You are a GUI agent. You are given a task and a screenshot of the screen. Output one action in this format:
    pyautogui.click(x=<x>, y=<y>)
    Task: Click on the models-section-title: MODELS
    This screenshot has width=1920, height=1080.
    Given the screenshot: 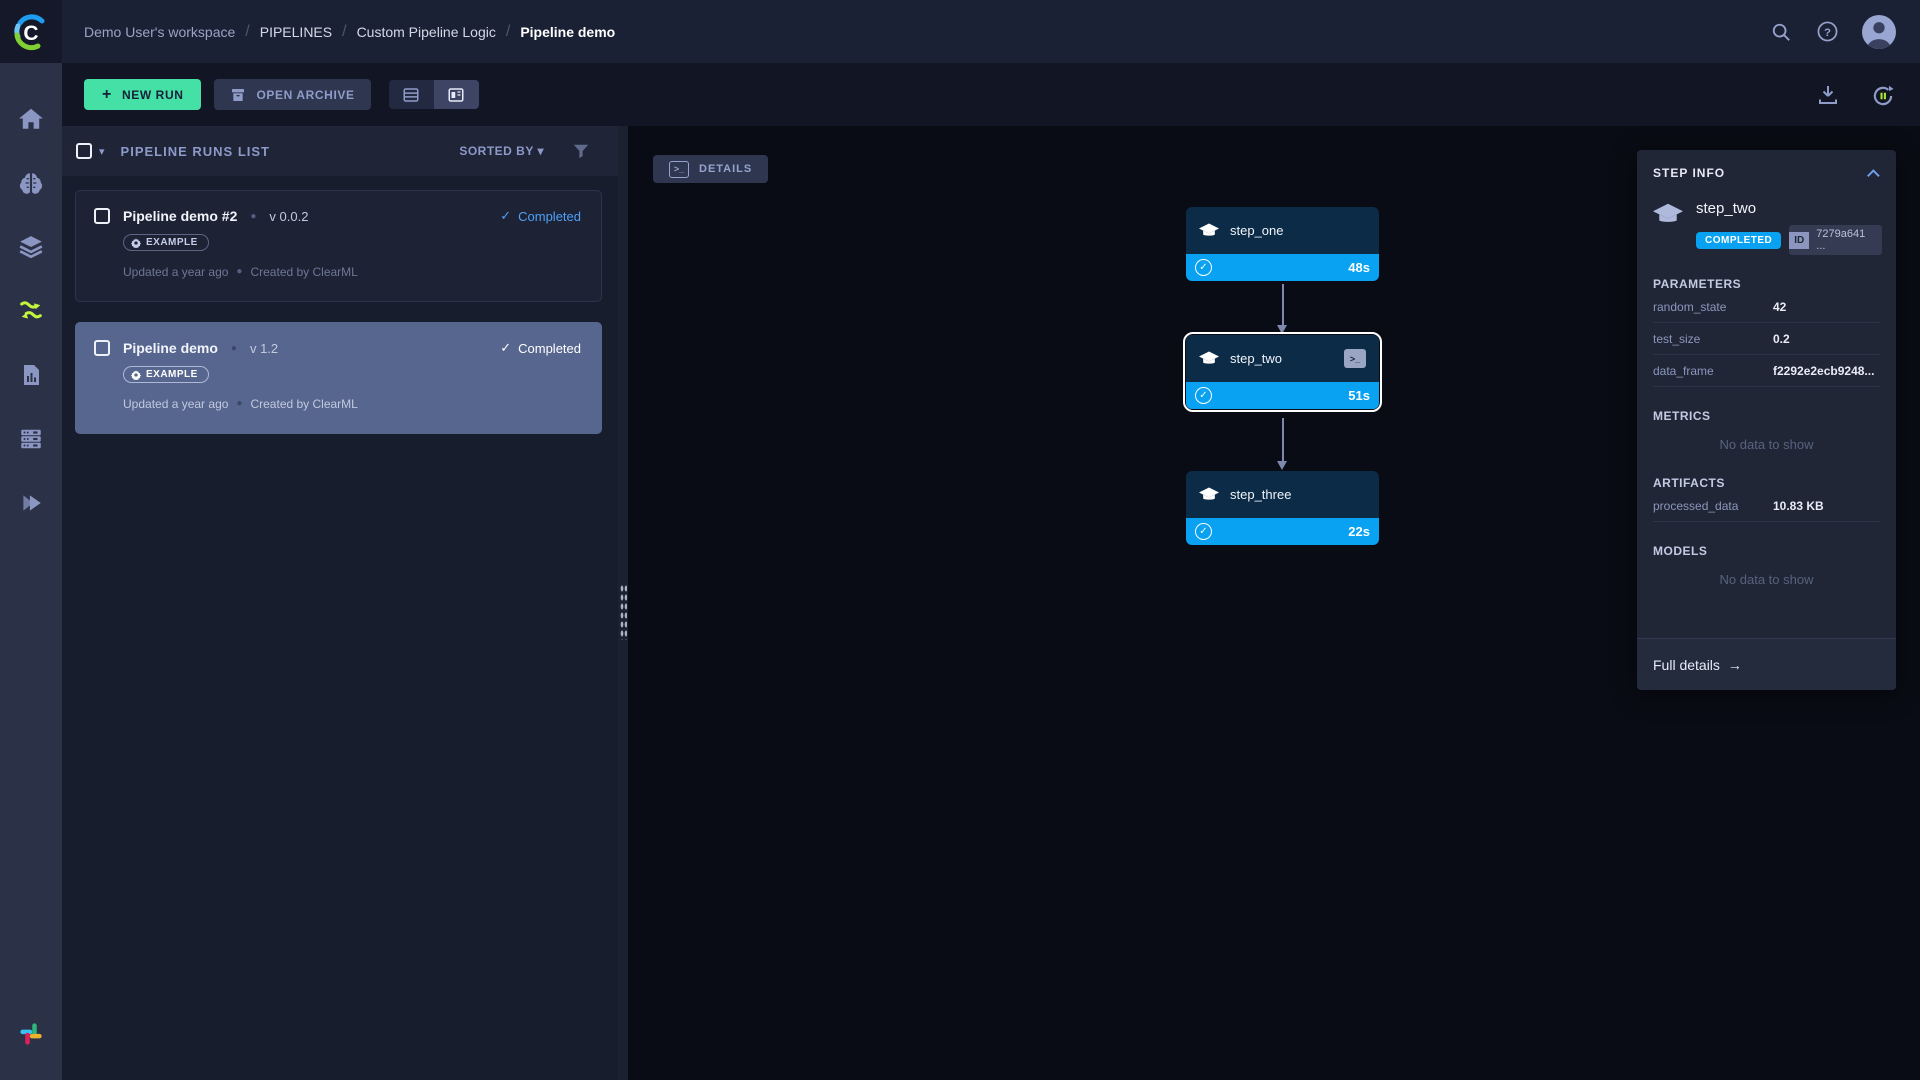 What is the action you would take?
    pyautogui.click(x=1680, y=551)
    